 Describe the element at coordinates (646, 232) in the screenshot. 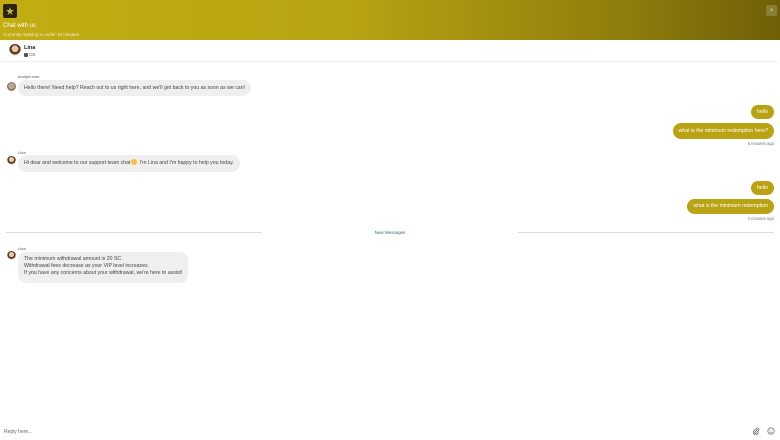

I see `divider-line-right` at that location.